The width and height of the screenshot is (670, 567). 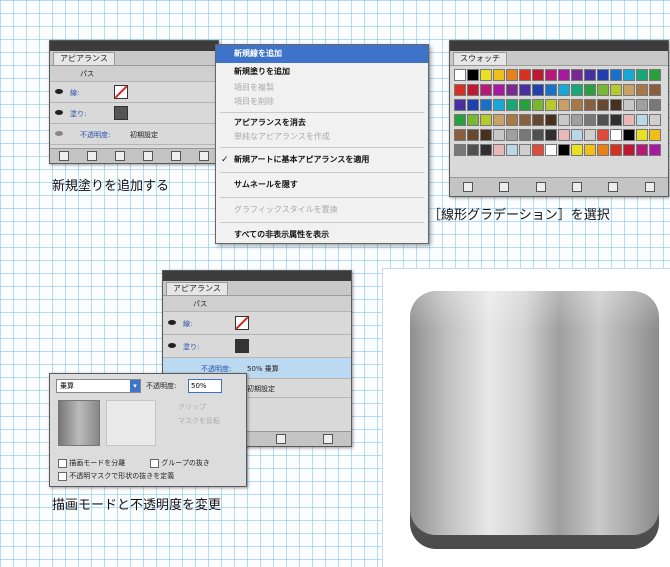 I want to click on clip-checkbox: クリップ, so click(x=192, y=407).